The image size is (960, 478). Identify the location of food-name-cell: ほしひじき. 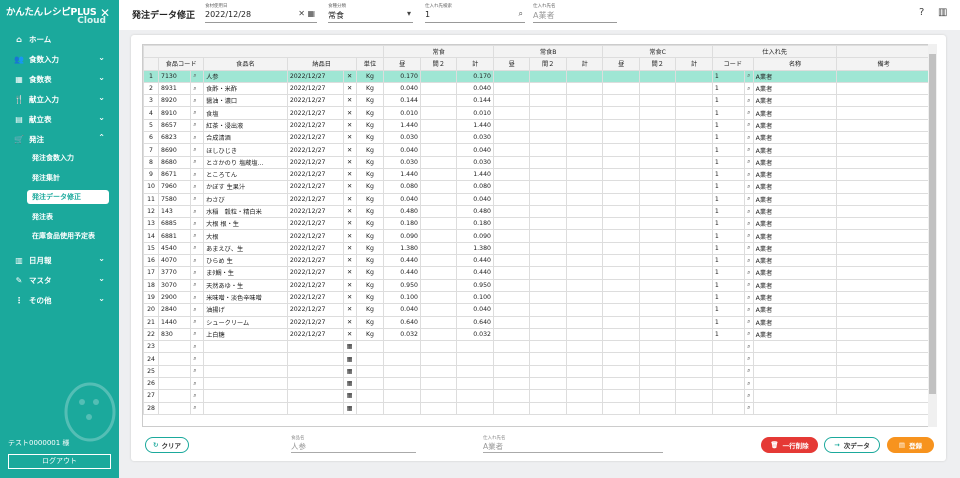
(245, 150).